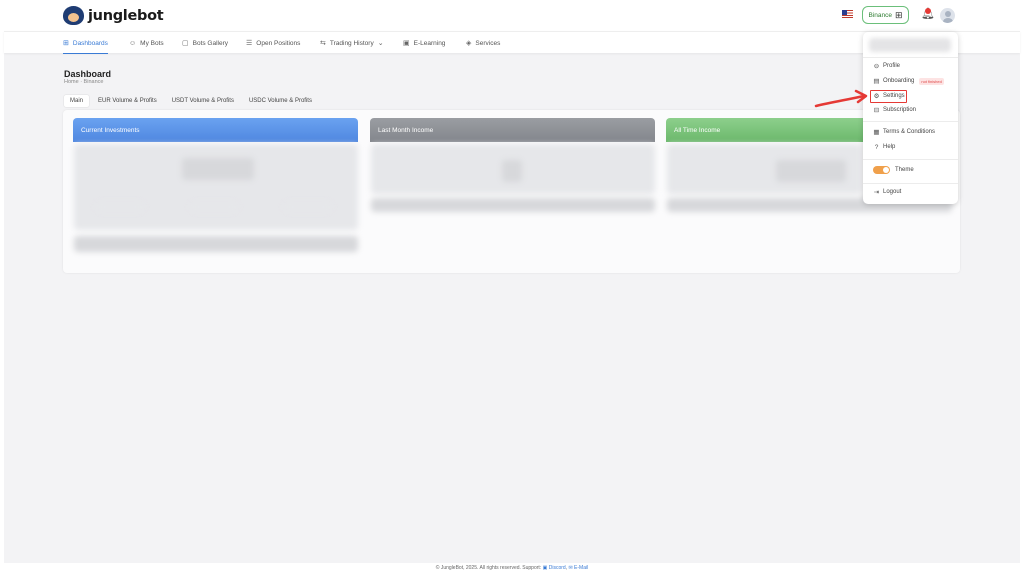 The image size is (1024, 576). I want to click on tab-main: Main, so click(77, 101).